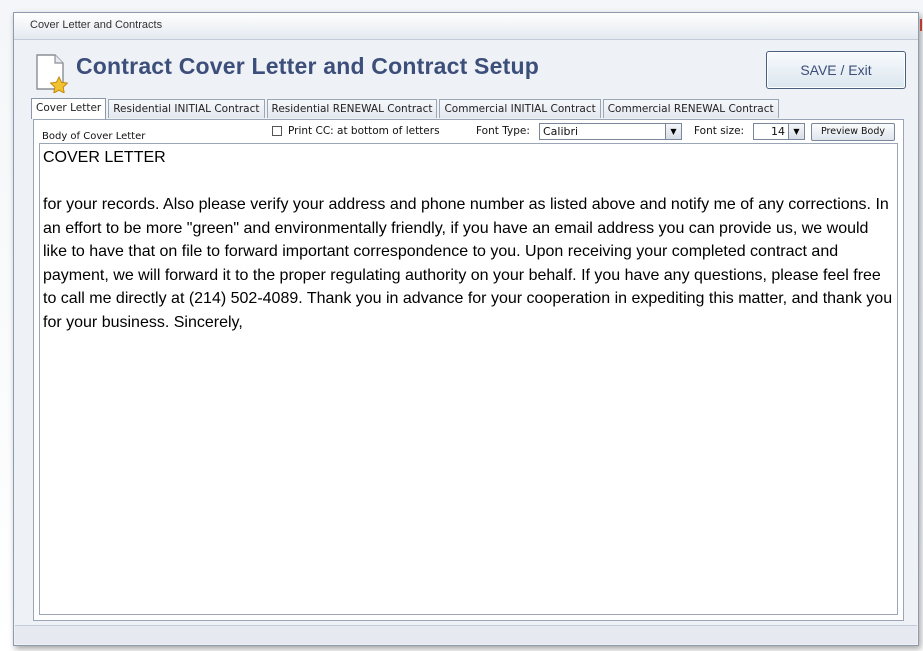  Describe the element at coordinates (52, 73) in the screenshot. I see `document-star-icon` at that location.